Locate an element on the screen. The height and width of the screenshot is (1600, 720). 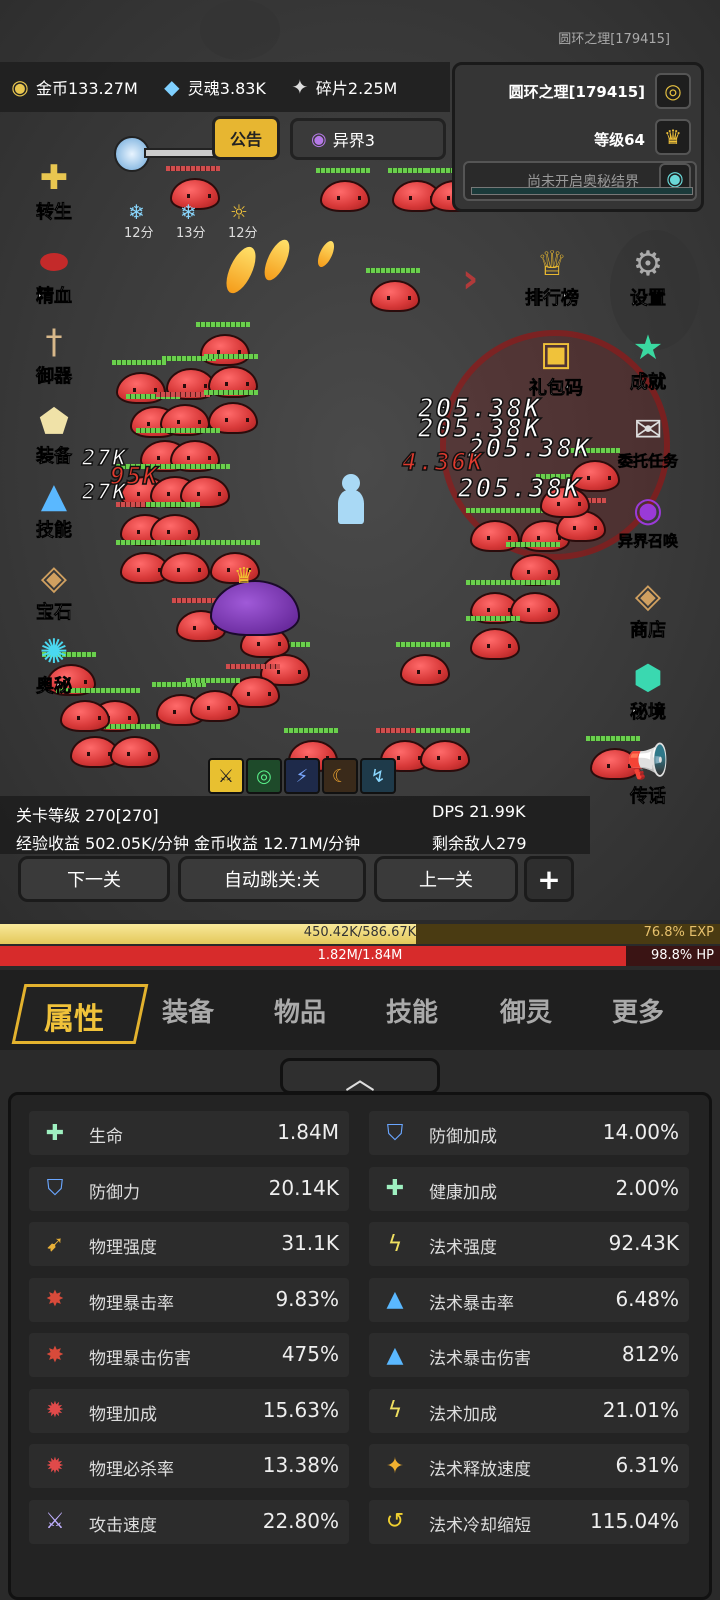
menu-rebirth: ✚ 转生 is located at coordinates (54, 188).